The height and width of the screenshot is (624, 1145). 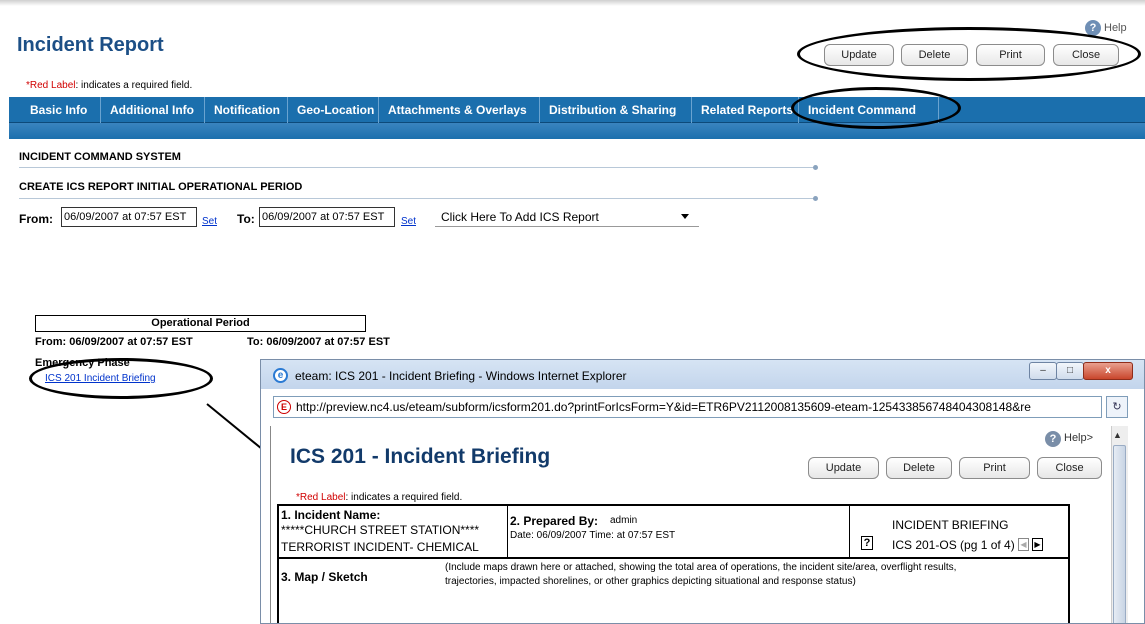 I want to click on prepared-by-value: admin, so click(x=624, y=520).